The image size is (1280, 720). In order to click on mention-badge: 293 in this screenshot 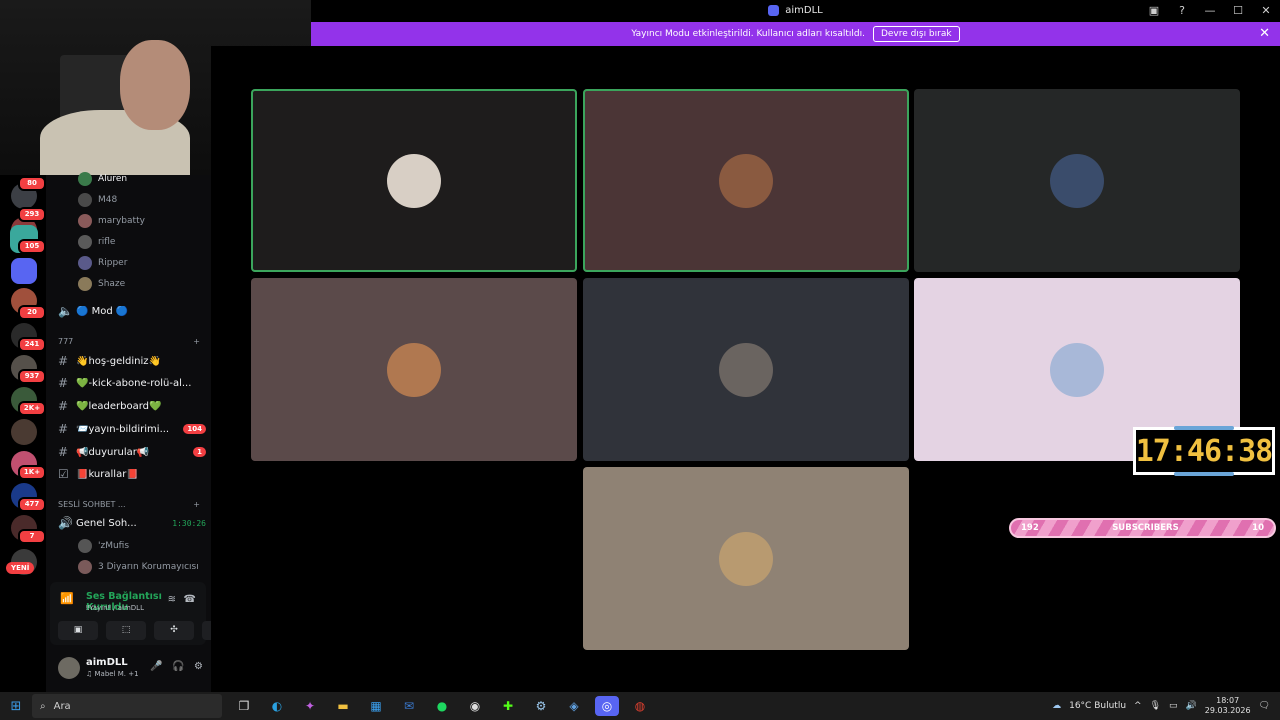, I will do `click(32, 214)`.